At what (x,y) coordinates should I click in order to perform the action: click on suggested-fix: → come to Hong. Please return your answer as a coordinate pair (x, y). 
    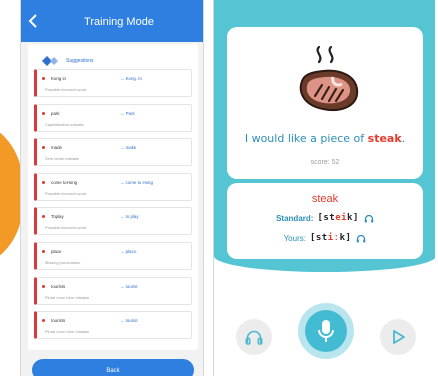
    Looking at the image, I should click on (136, 182).